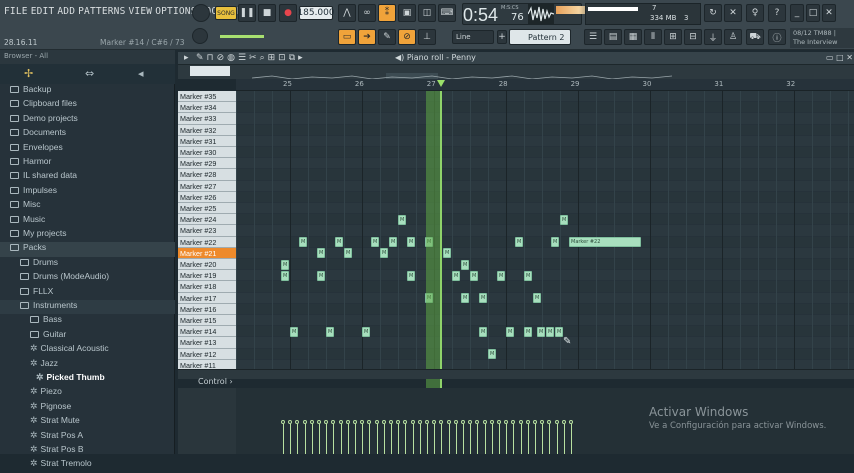 The image size is (854, 473). Describe the element at coordinates (207, 231) in the screenshot. I see `key-marker-23: Marker #23` at that location.